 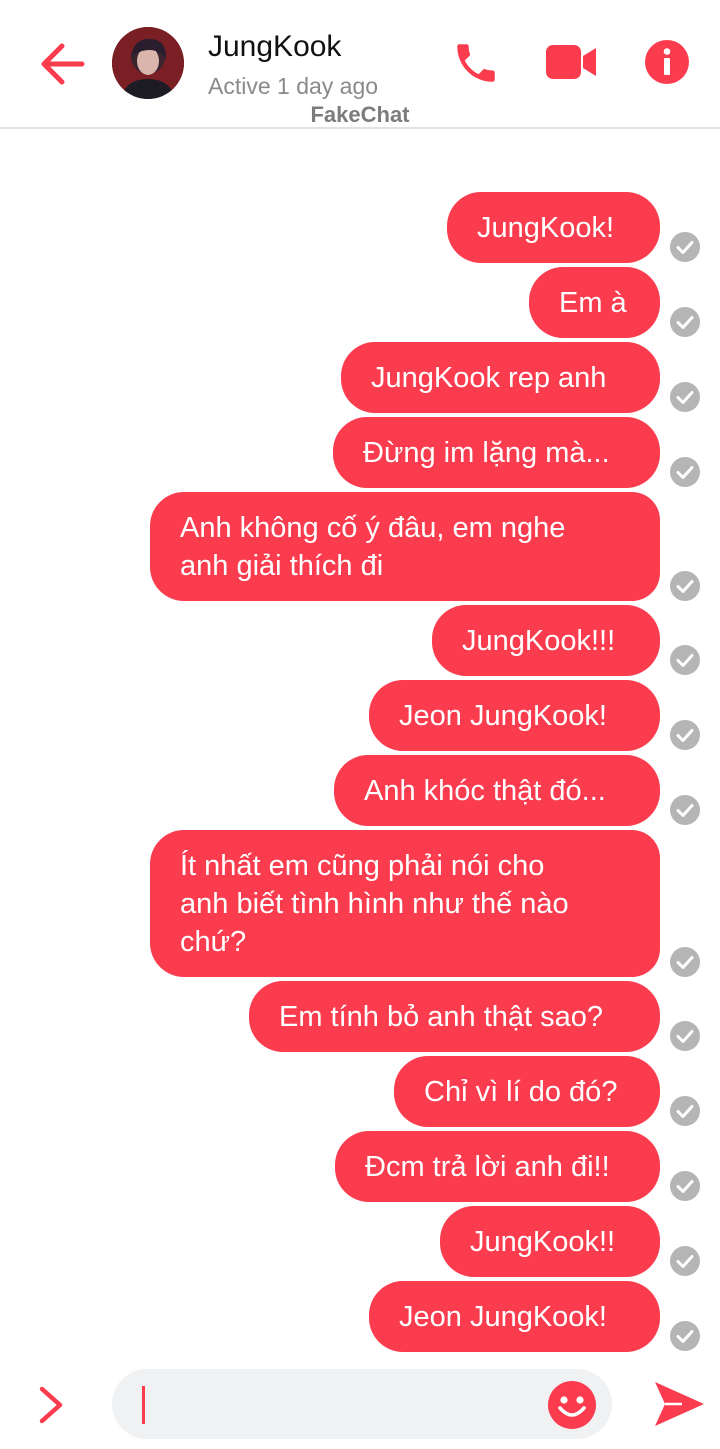 I want to click on app-watermark: FakeChat, so click(x=360, y=114).